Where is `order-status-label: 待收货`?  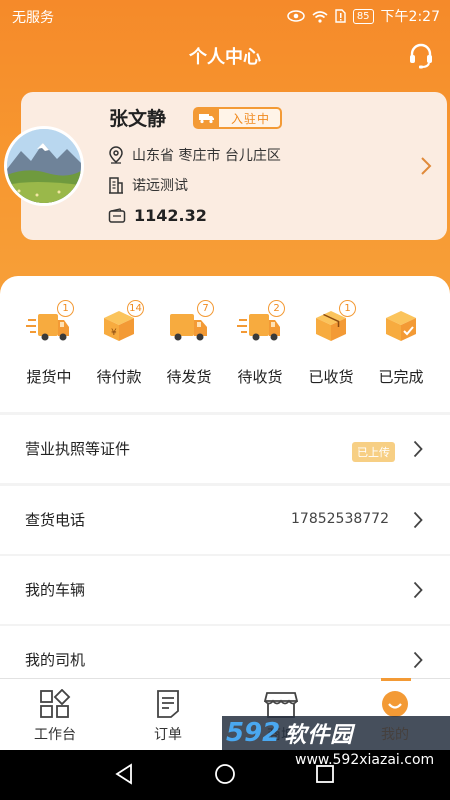
order-status-label: 待收货 is located at coordinates (260, 377).